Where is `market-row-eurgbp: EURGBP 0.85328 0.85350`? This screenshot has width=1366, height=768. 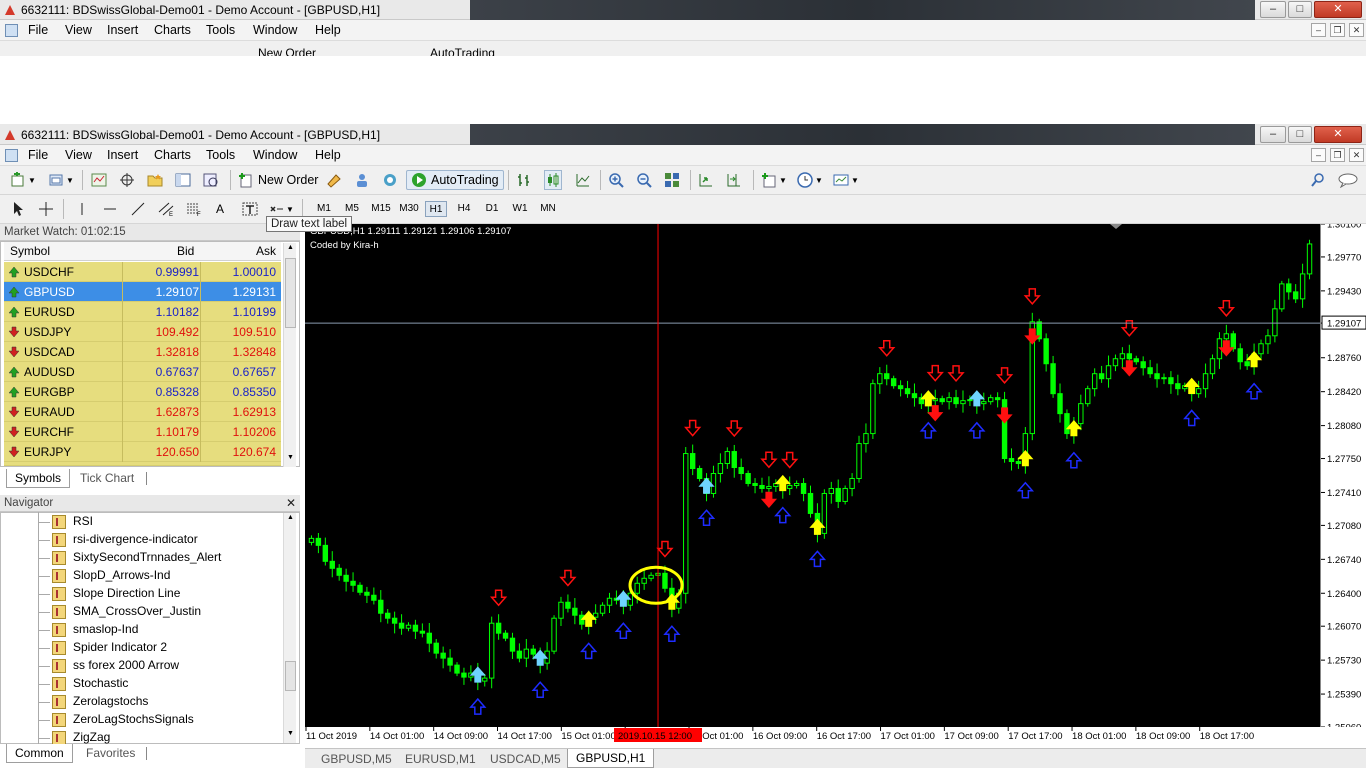
market-row-eurgbp: EURGBP 0.85328 0.85350 is located at coordinates (142, 392).